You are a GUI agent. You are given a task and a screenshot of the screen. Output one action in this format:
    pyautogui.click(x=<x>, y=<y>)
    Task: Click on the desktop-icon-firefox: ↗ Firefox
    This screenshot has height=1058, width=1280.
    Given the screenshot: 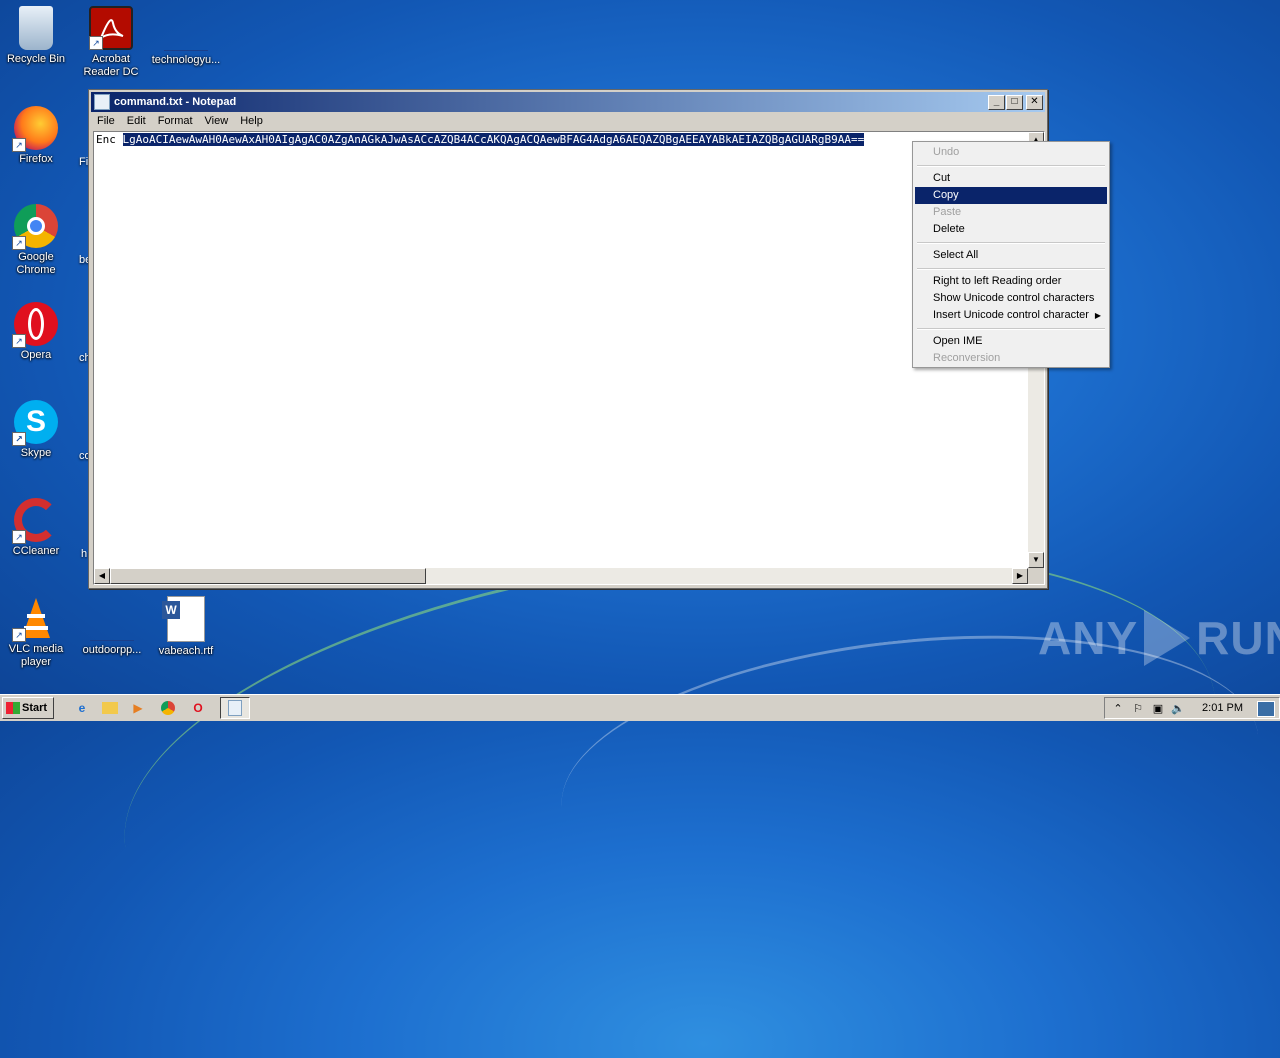 What is the action you would take?
    pyautogui.click(x=36, y=136)
    